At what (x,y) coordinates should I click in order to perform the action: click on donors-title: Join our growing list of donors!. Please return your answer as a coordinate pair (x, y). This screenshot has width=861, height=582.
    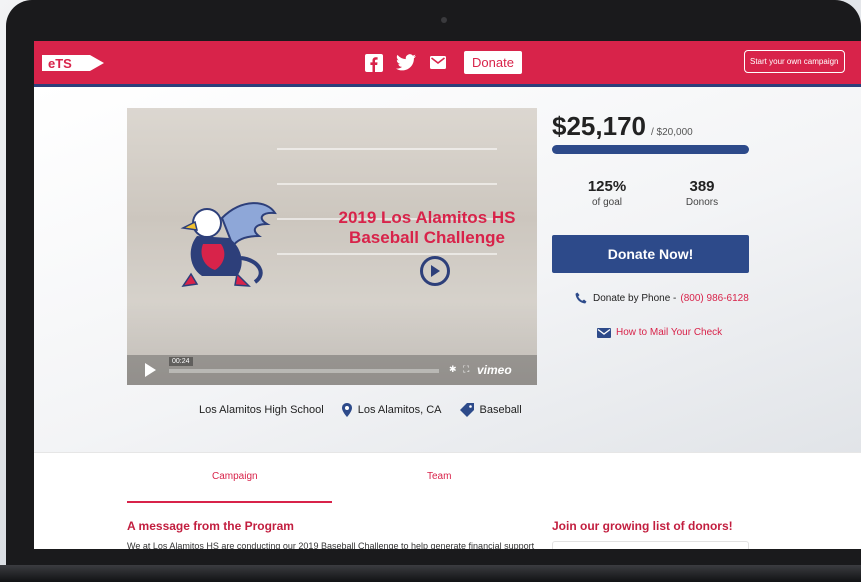
    Looking at the image, I should click on (642, 526).